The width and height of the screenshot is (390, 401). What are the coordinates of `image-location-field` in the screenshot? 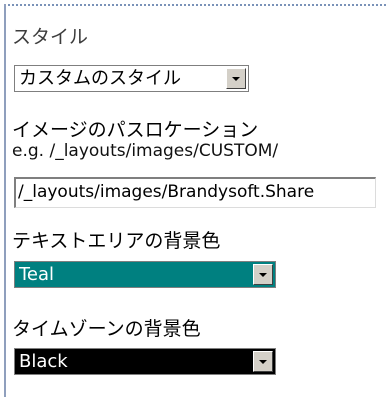 It's located at (195, 192).